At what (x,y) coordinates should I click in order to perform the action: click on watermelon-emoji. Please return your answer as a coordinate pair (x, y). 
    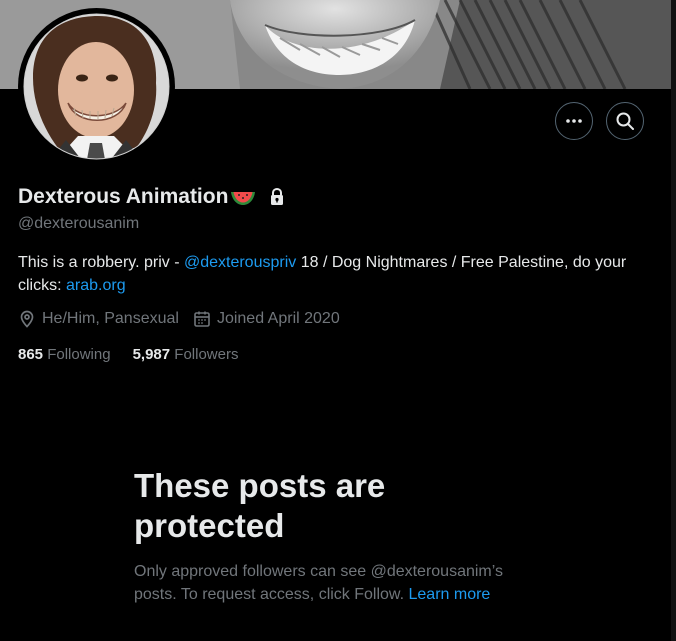
    Looking at the image, I should click on (243, 198).